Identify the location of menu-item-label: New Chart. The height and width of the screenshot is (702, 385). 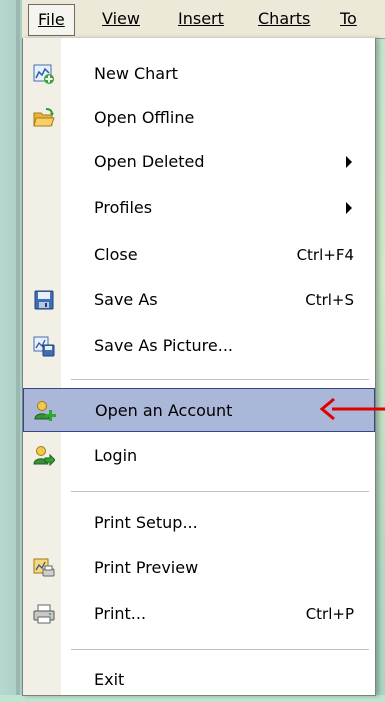
(136, 73).